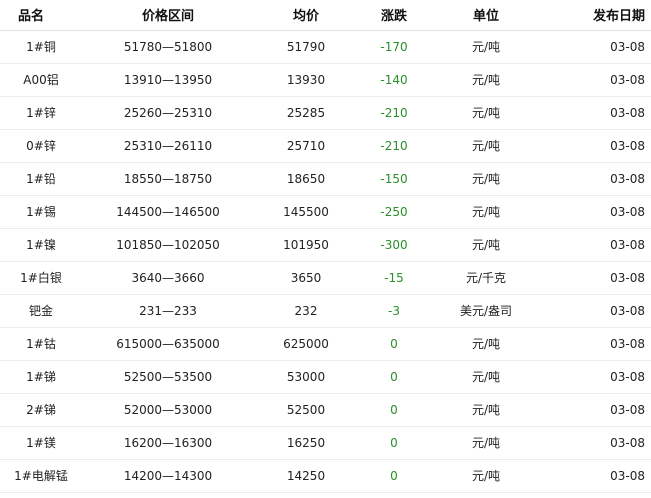 The image size is (651, 498). What do you see at coordinates (168, 47) in the screenshot?
I see `cell-price-range: 51780—51800` at bounding box center [168, 47].